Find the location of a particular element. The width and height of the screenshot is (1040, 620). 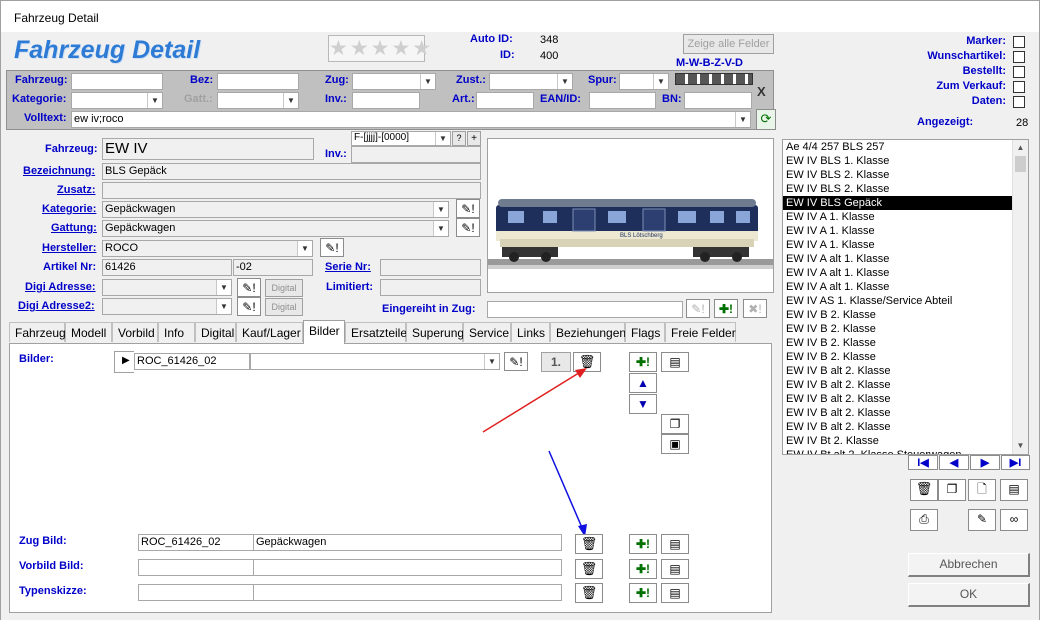

scroll-down-icon: ▼ is located at coordinates (1020, 446).